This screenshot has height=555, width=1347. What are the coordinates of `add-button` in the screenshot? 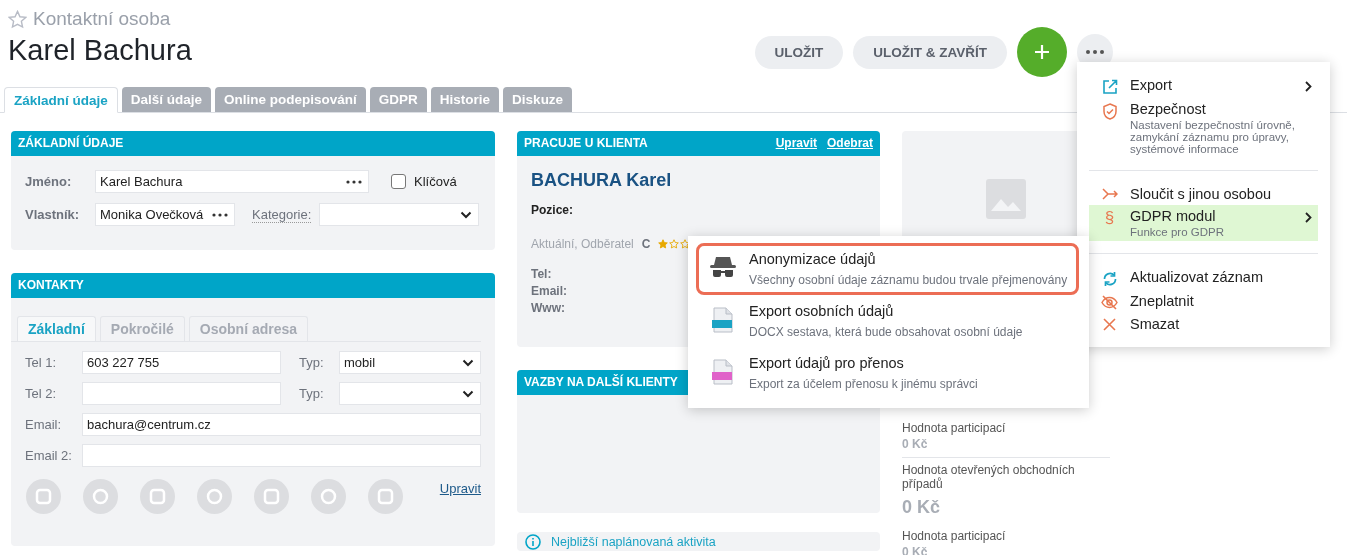 It's located at (1042, 52).